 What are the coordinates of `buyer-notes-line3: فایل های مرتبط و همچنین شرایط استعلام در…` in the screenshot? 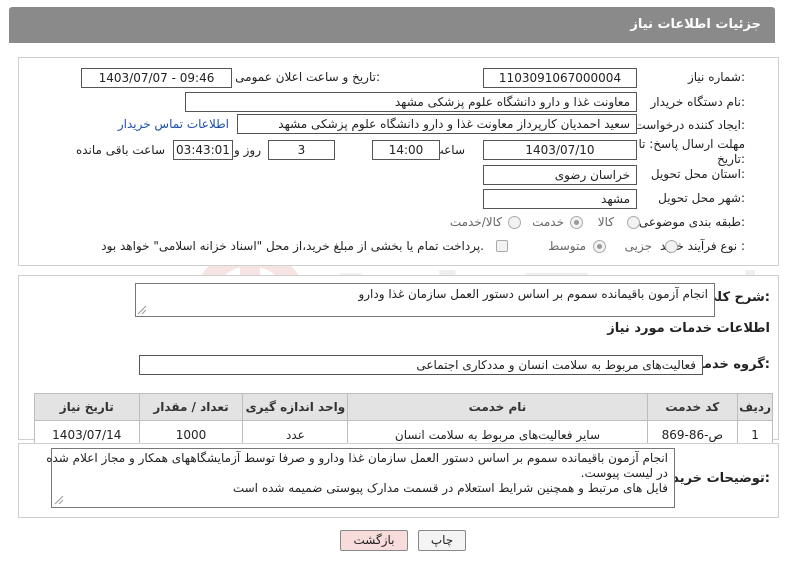 It's located at (450, 488).